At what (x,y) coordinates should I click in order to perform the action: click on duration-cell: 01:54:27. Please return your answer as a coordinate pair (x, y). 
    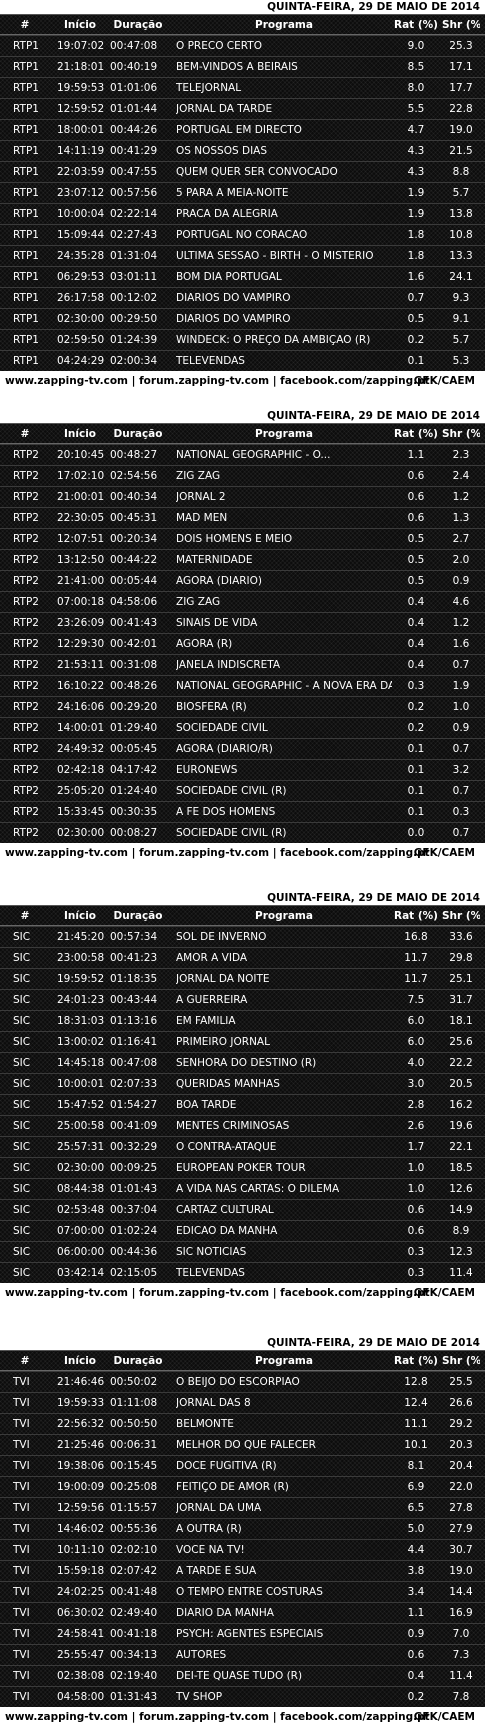
    Looking at the image, I should click on (134, 1105).